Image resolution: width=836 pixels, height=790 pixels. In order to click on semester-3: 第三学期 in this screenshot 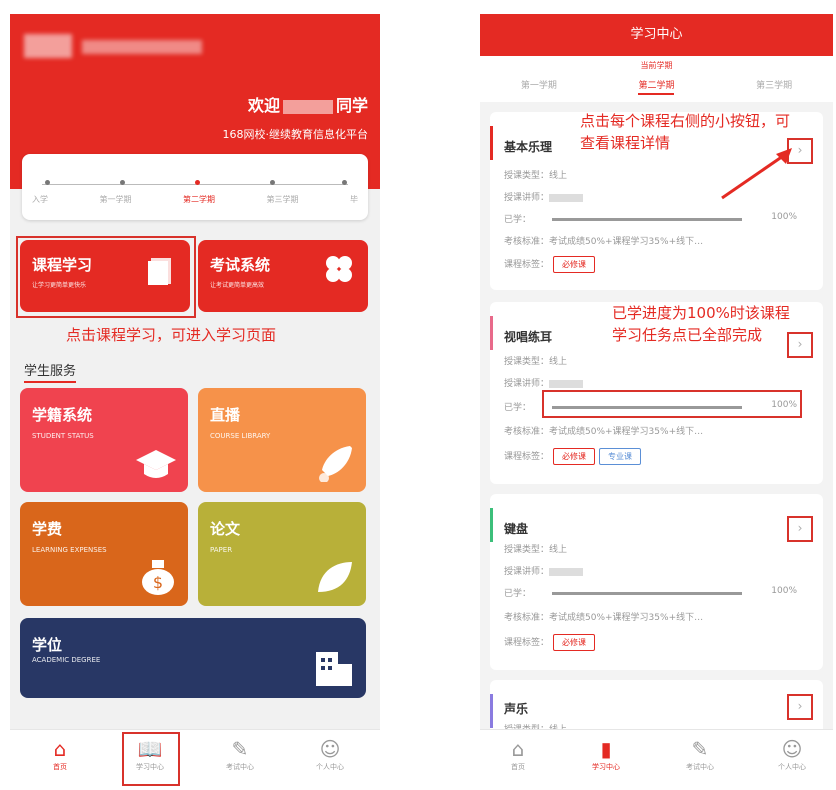, I will do `click(283, 199)`.